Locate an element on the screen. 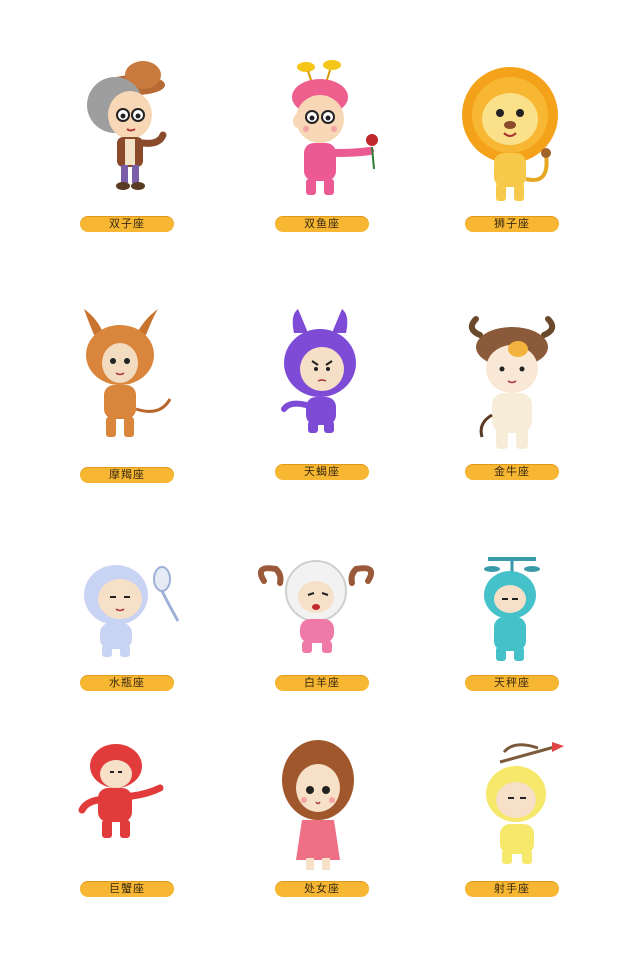  sign-card-gemini: 双子座 is located at coordinates (120, 170).